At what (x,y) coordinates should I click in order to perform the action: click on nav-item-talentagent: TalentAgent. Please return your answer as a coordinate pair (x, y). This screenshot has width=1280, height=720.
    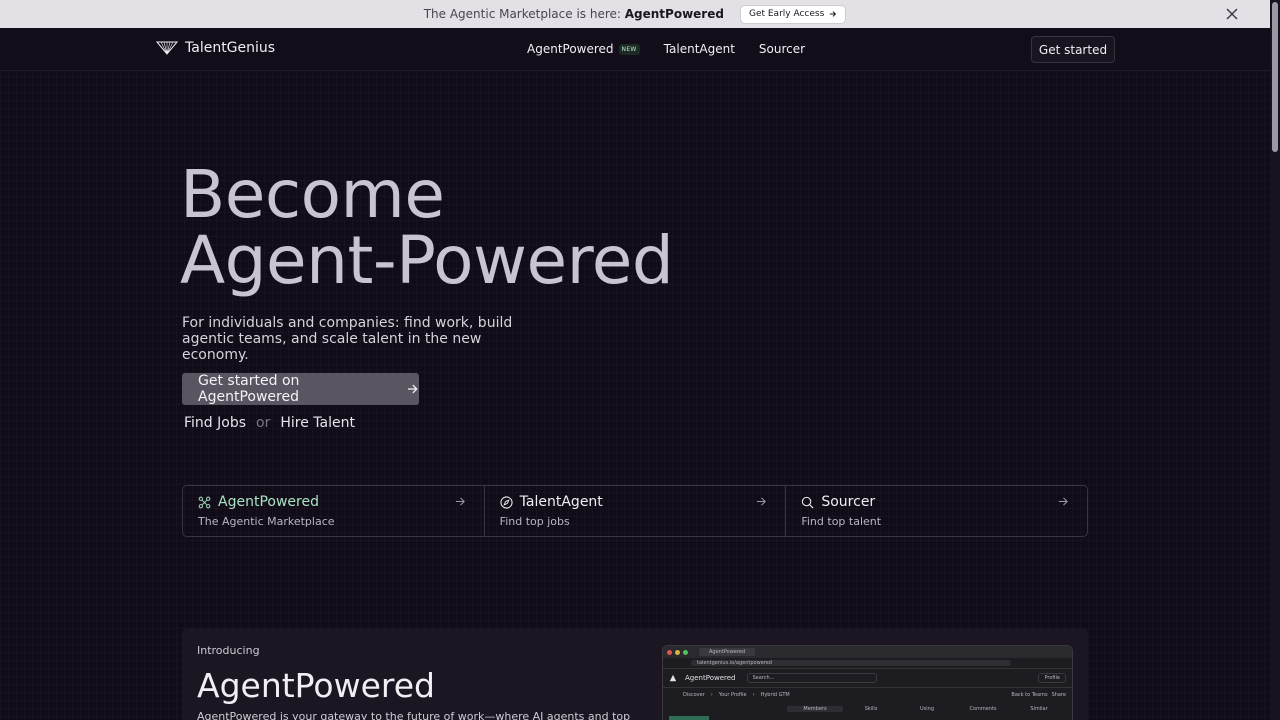
    Looking at the image, I should click on (699, 49).